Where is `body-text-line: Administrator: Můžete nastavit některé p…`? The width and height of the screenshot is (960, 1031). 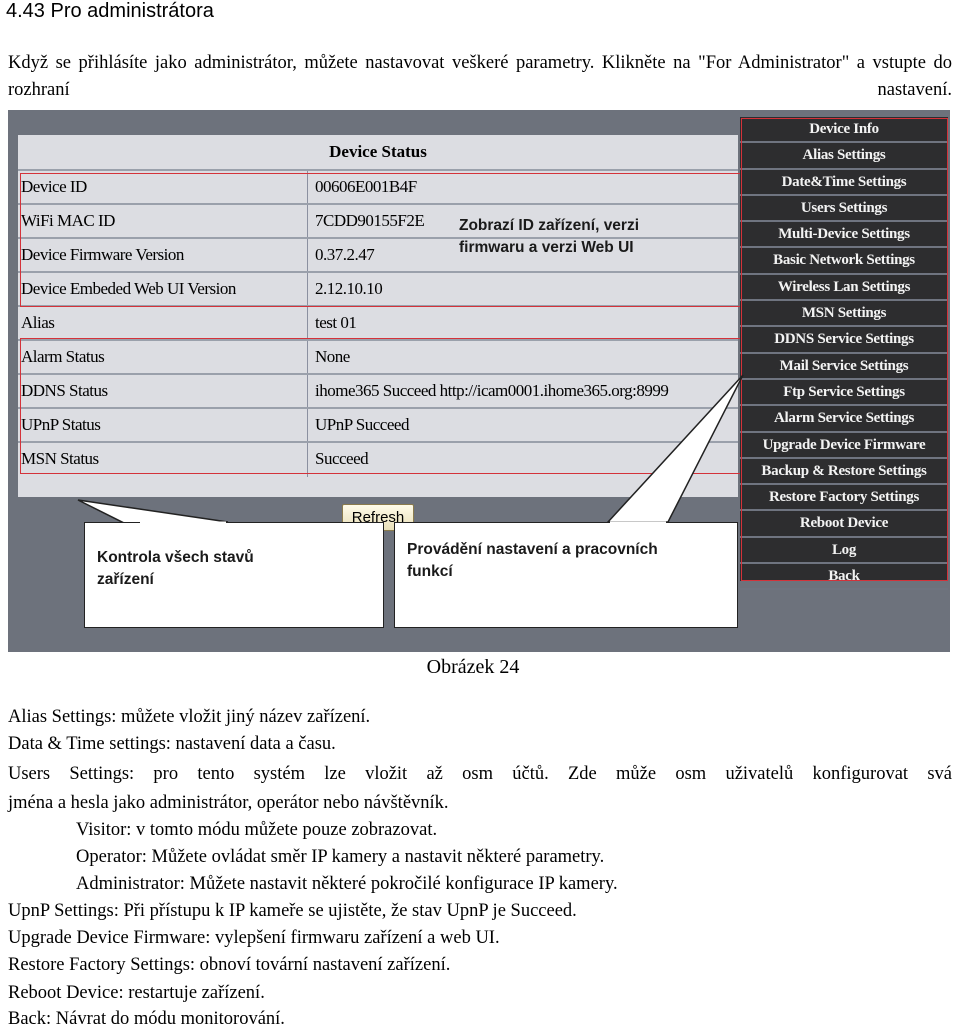 body-text-line: Administrator: Můžete nastavit některé p… is located at coordinates (347, 884).